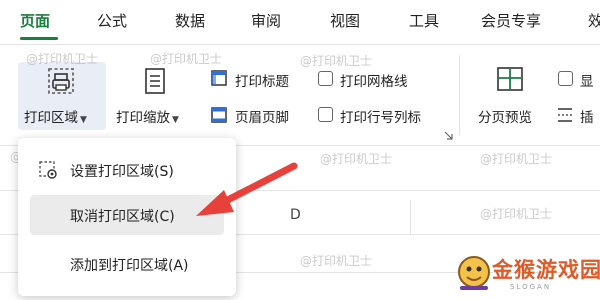  Describe the element at coordinates (39, 38) in the screenshot. I see `active-tab-indicator` at that location.